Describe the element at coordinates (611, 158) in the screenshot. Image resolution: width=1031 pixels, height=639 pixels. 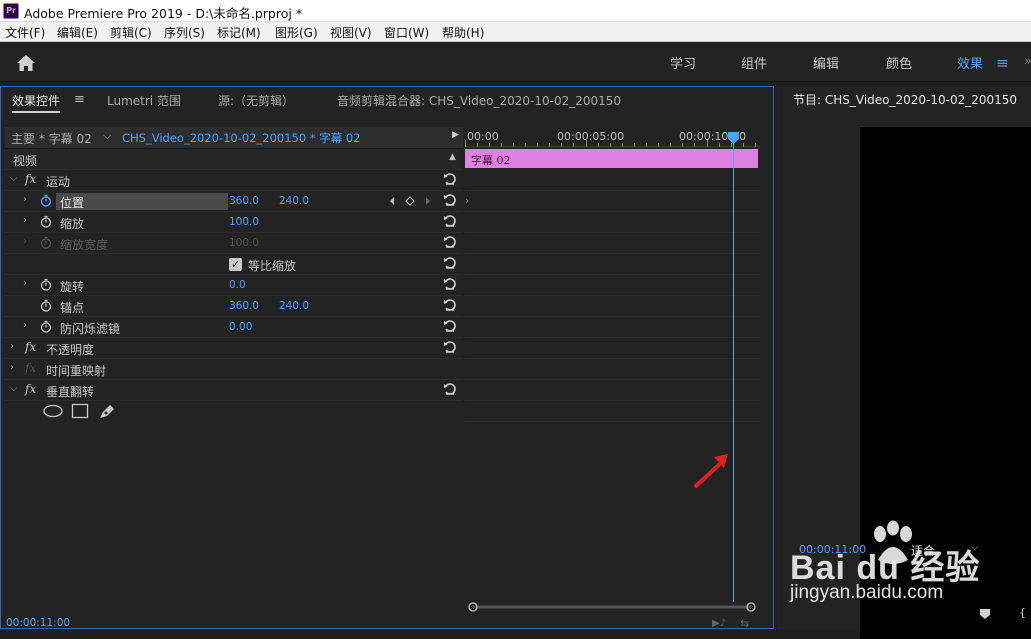
I see `clip-bar: 字幕 02` at that location.